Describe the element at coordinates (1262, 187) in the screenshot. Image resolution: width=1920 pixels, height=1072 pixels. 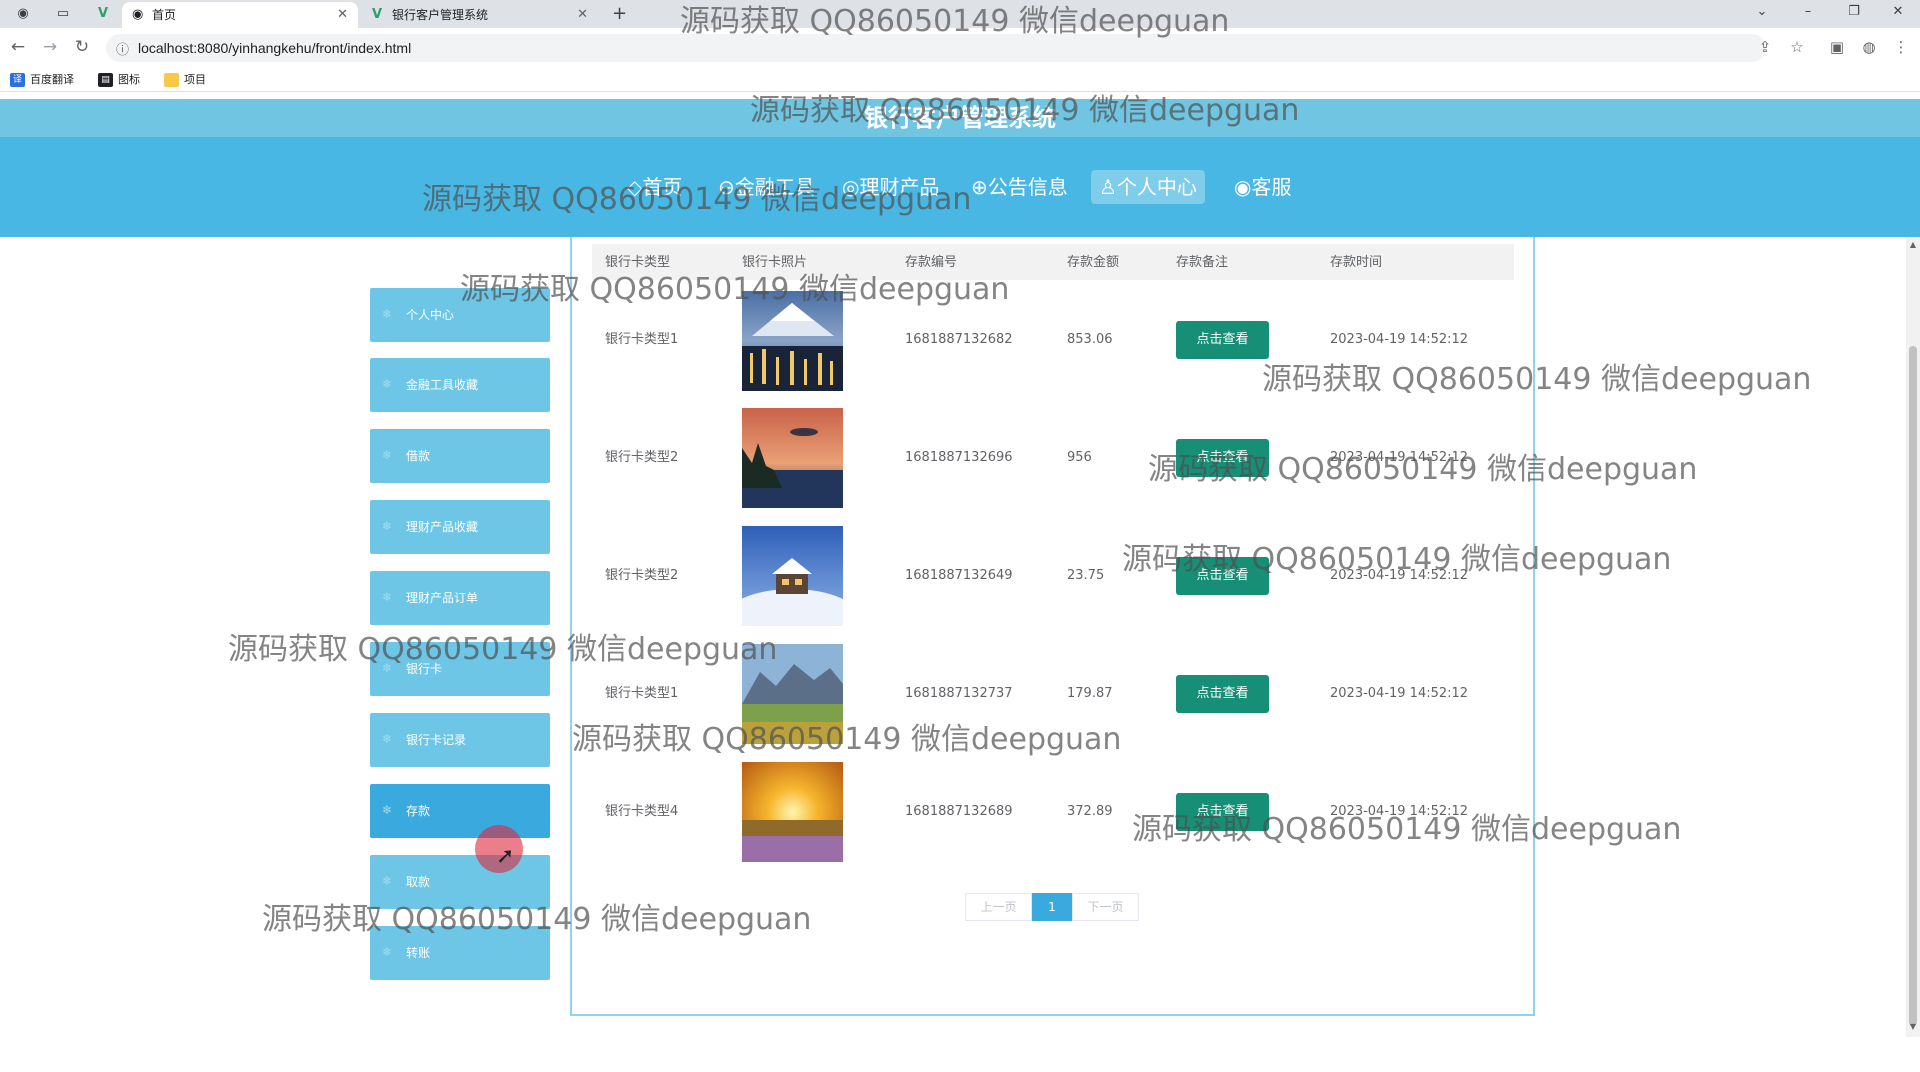
I see `nav-customer-service: ◉客服` at that location.